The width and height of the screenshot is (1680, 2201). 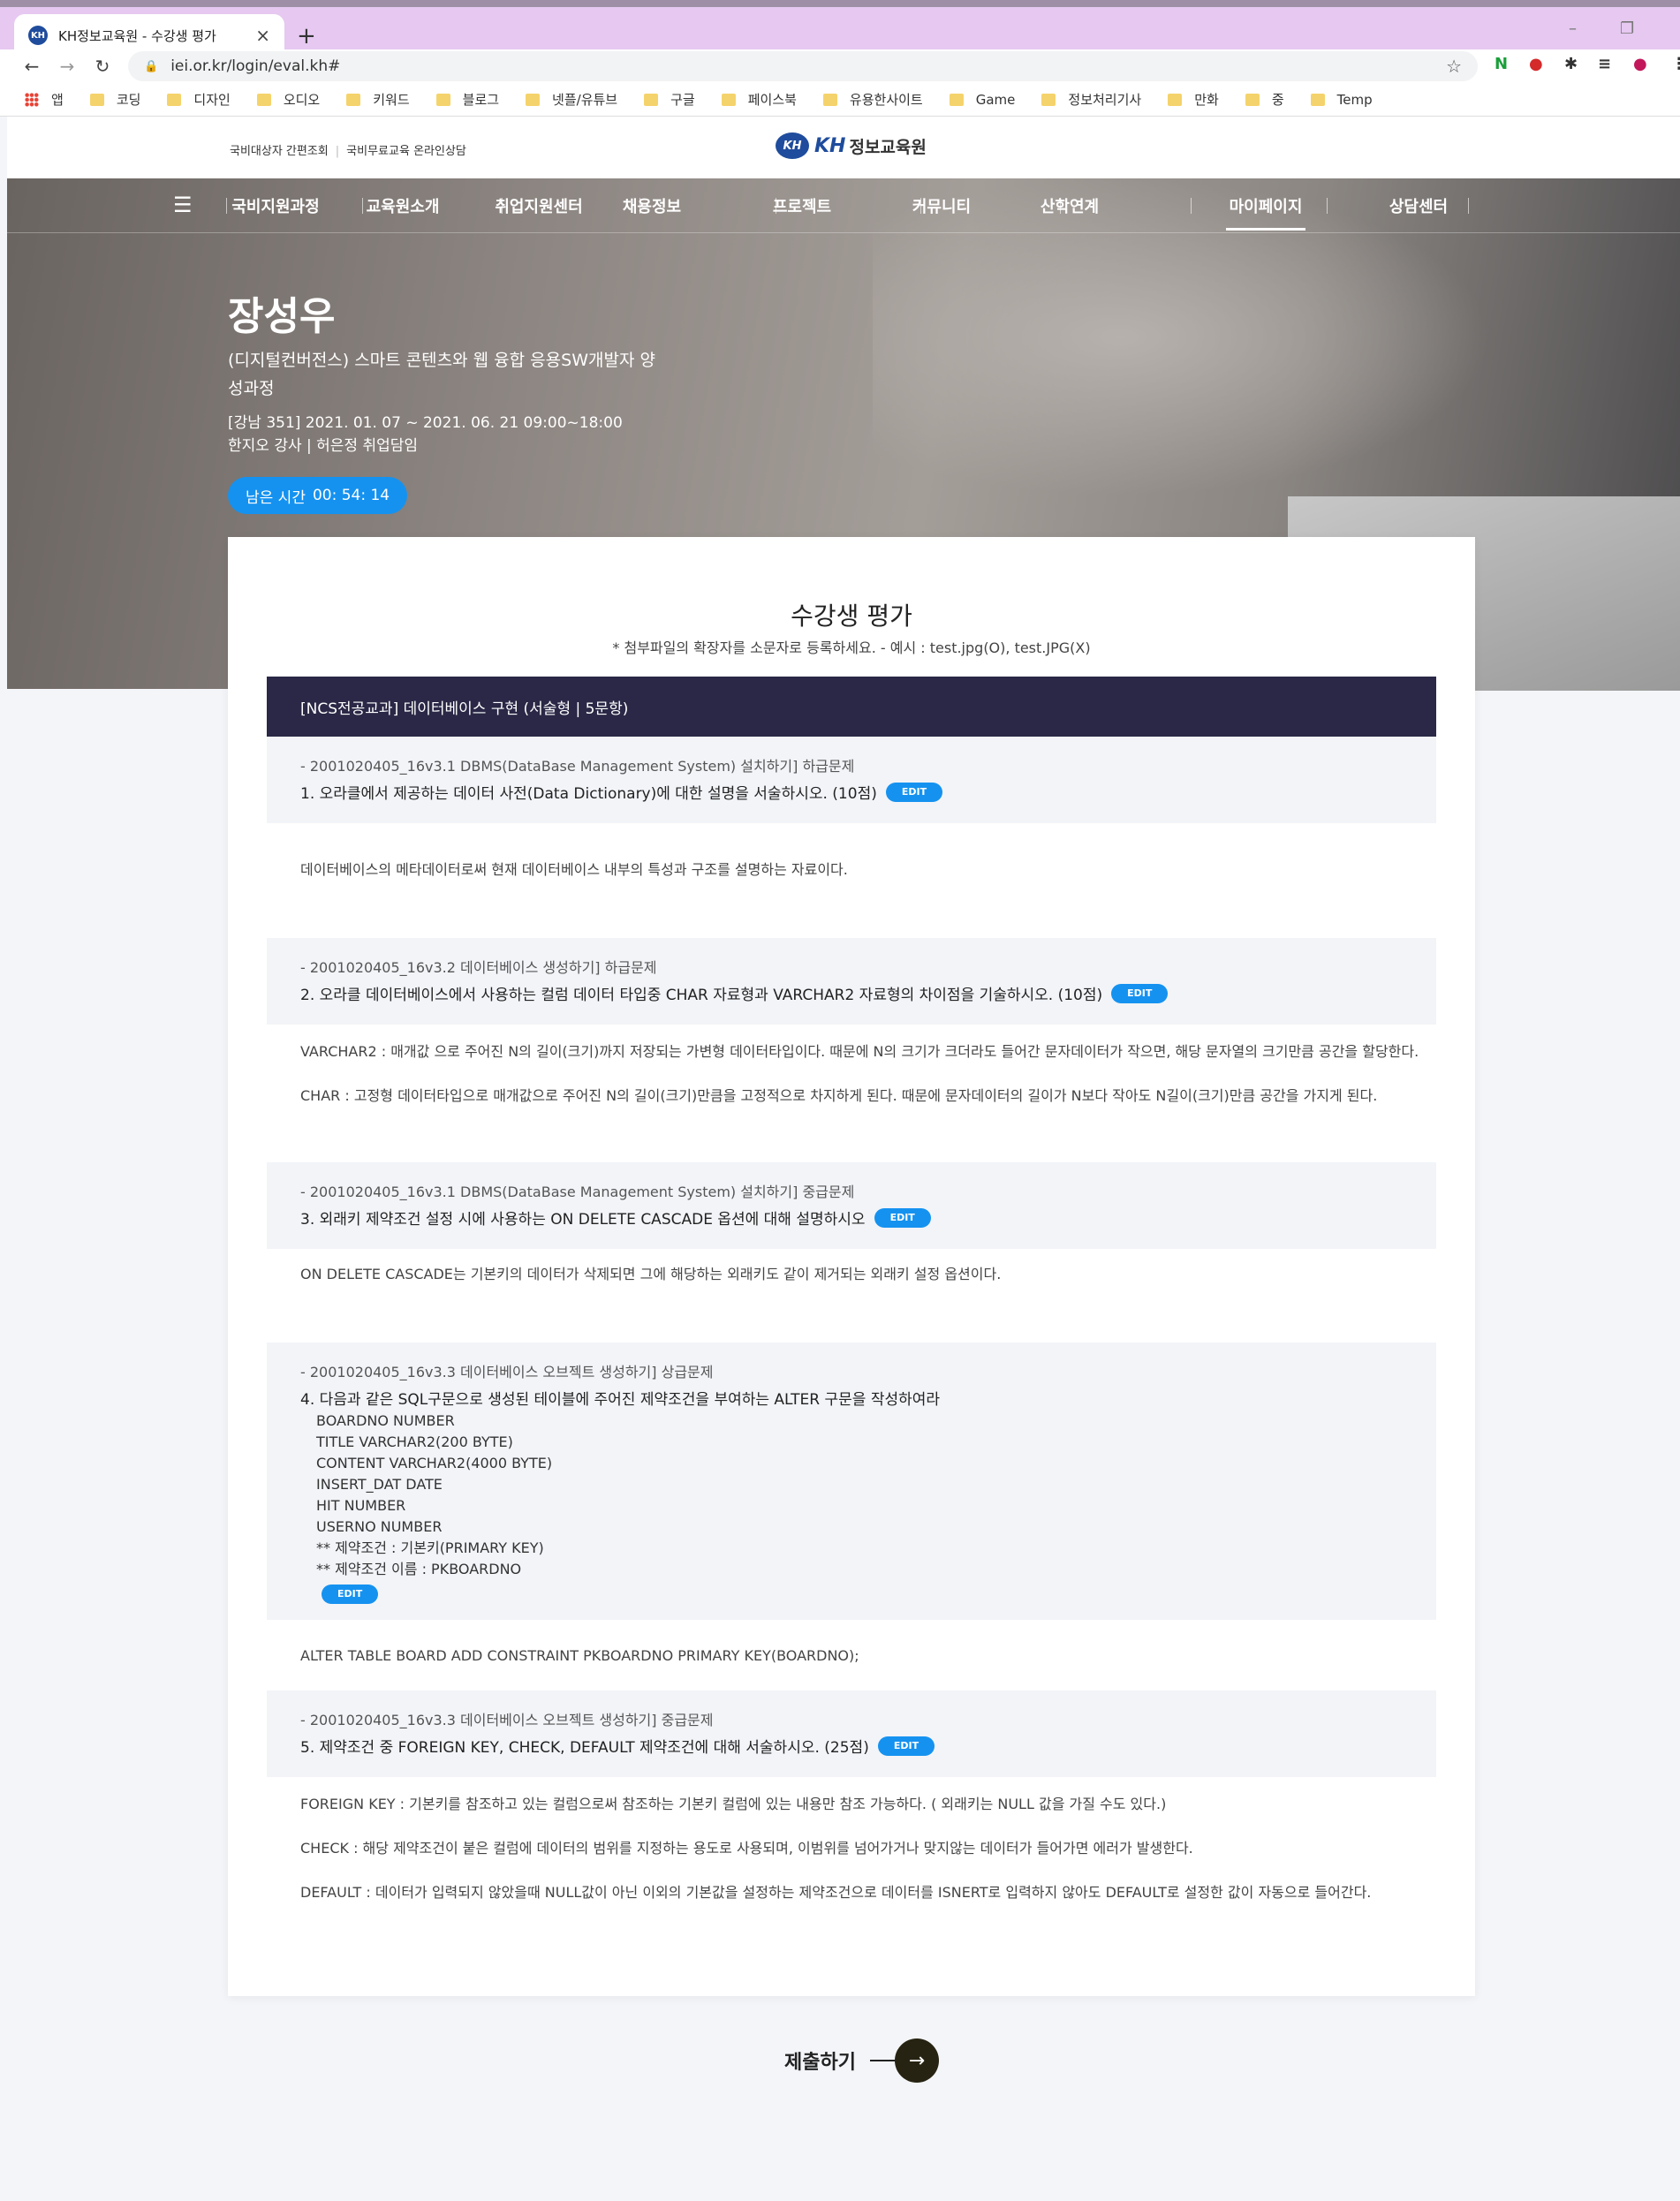 What do you see at coordinates (941, 205) in the screenshot?
I see `nav-item: 커뮤니티` at bounding box center [941, 205].